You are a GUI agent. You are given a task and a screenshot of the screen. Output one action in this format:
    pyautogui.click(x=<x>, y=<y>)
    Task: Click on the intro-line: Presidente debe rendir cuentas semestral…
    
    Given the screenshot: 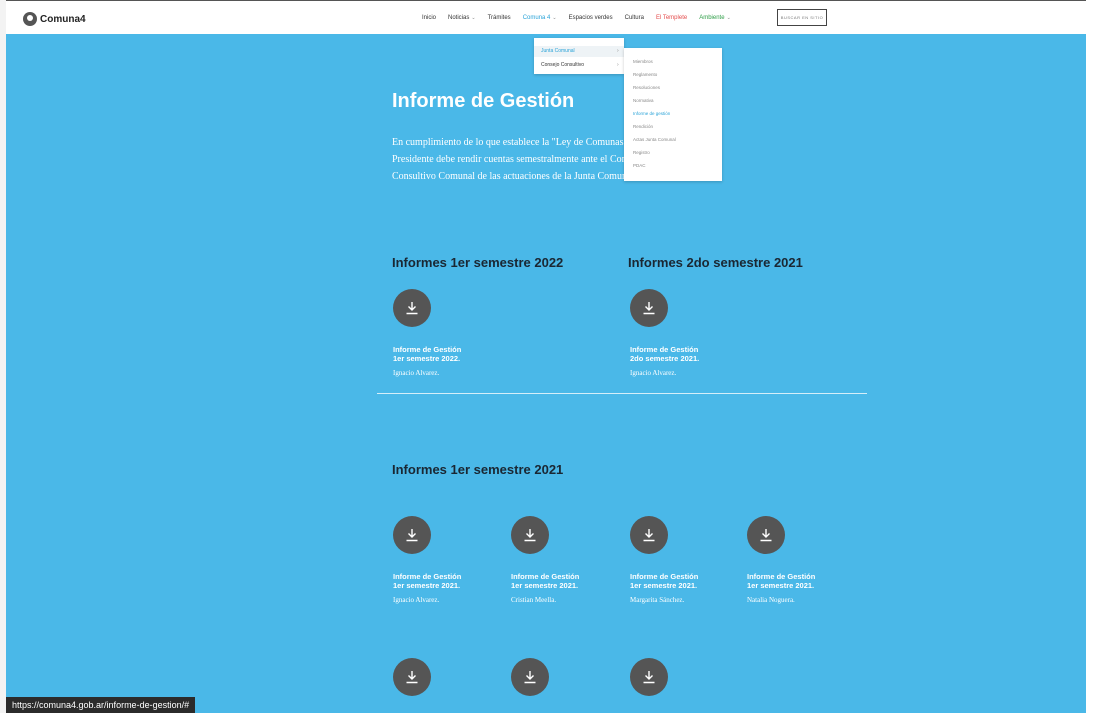 What is the action you would take?
    pyautogui.click(x=508, y=159)
    